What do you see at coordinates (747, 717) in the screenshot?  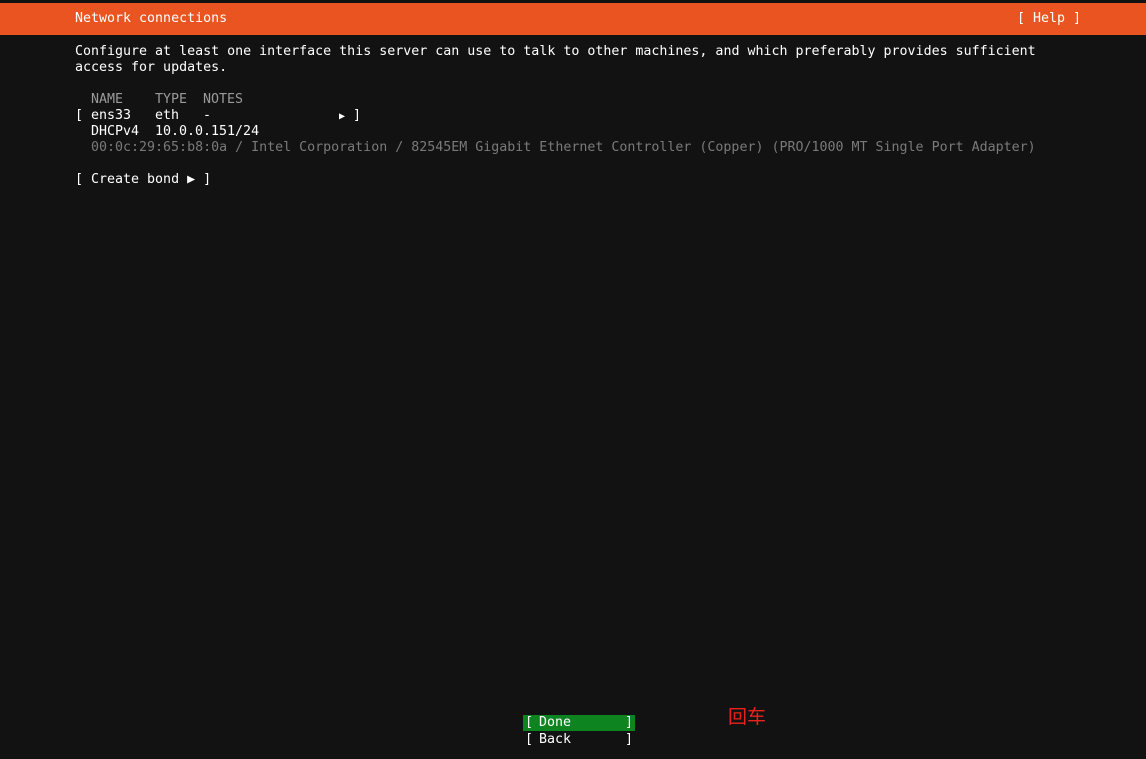 I see `enter-annotation: 回车` at bounding box center [747, 717].